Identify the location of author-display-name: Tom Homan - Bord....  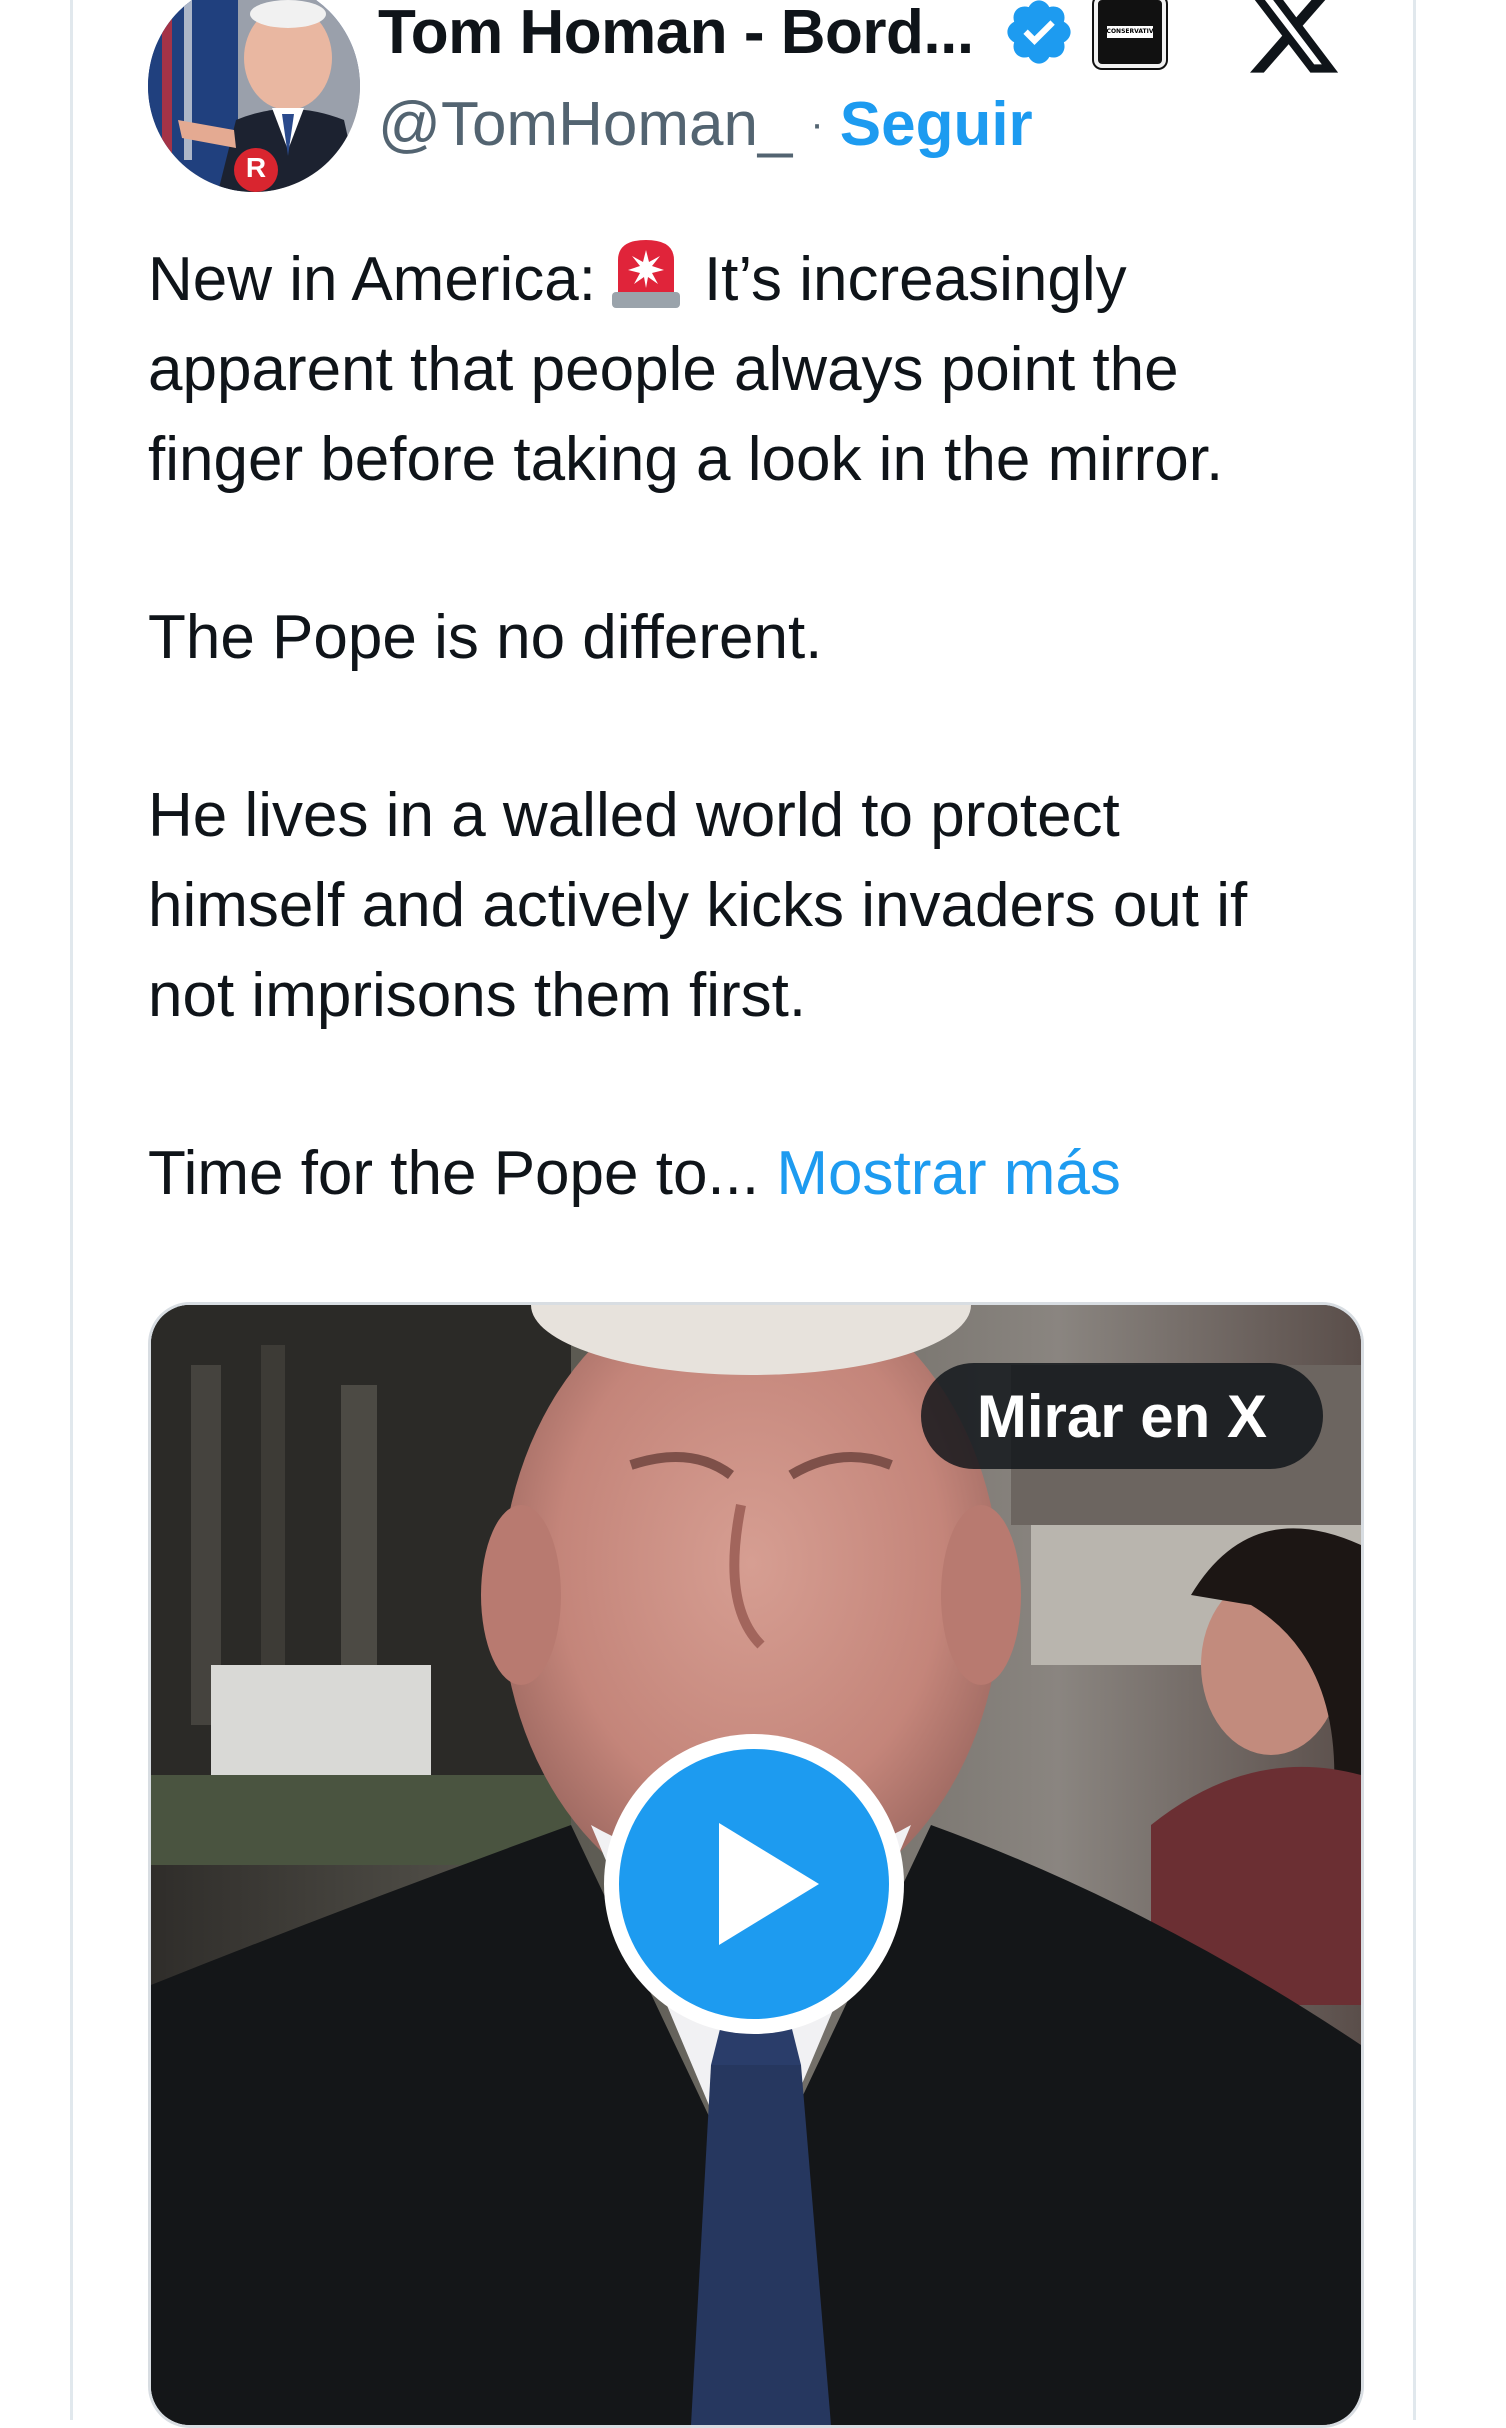
(676, 34).